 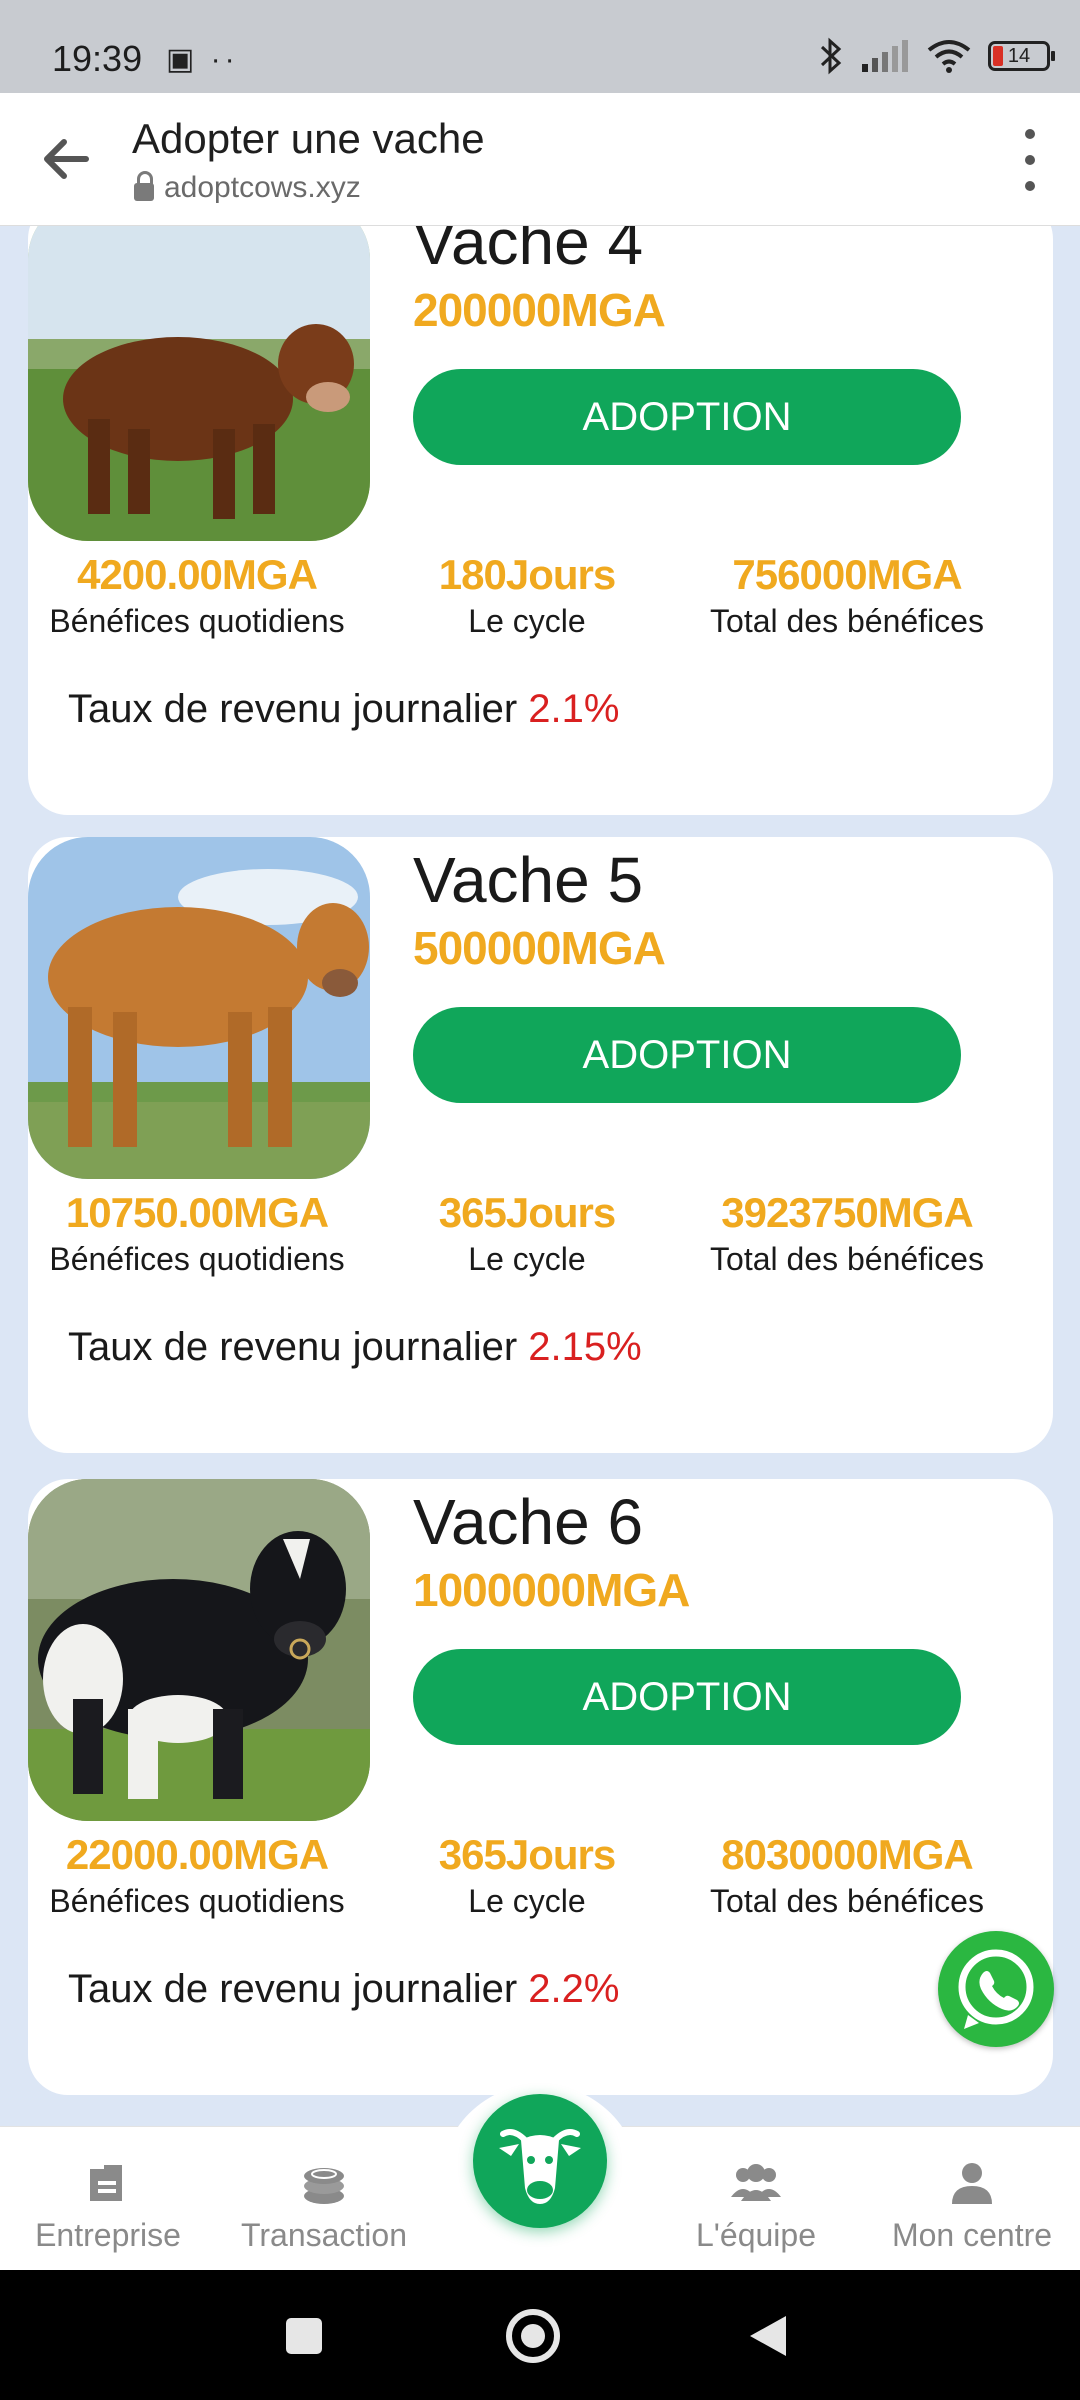 What do you see at coordinates (756, 2235) in the screenshot?
I see `tab-label: L'équipe` at bounding box center [756, 2235].